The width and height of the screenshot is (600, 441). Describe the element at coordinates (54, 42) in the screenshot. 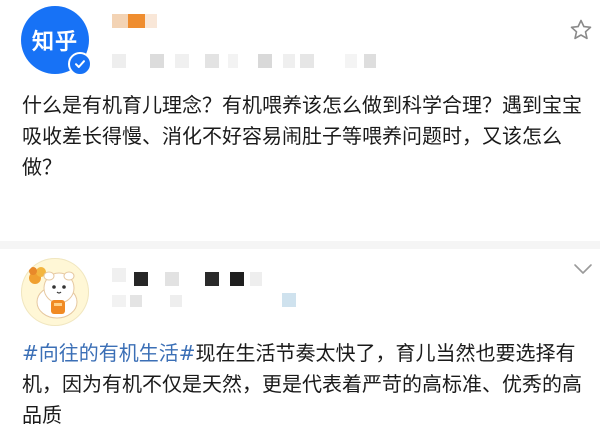

I see `avatar-logo-text: 知乎` at that location.